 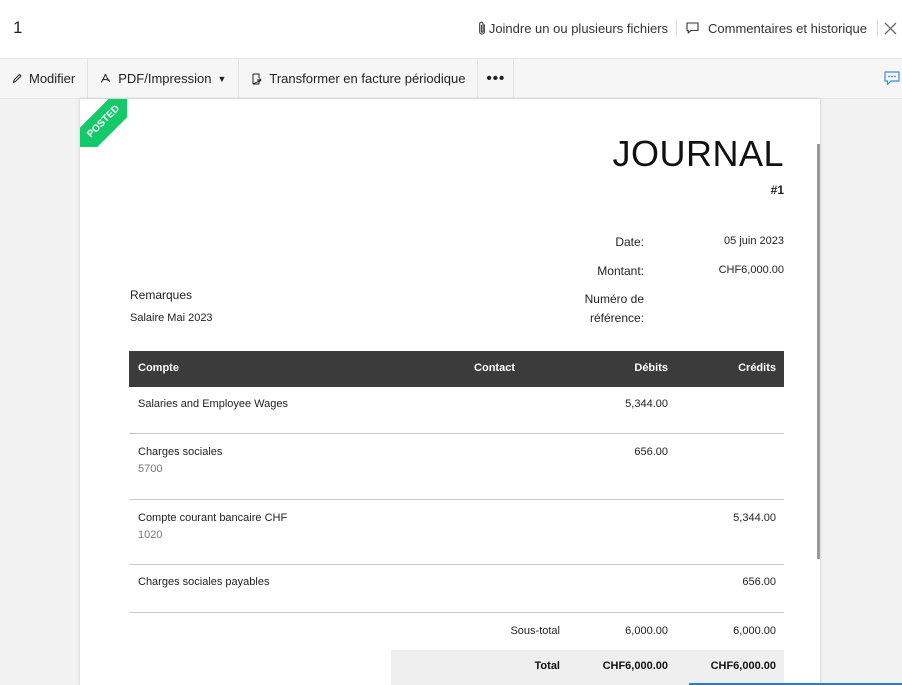 What do you see at coordinates (818, 351) in the screenshot?
I see `scrollbar` at bounding box center [818, 351].